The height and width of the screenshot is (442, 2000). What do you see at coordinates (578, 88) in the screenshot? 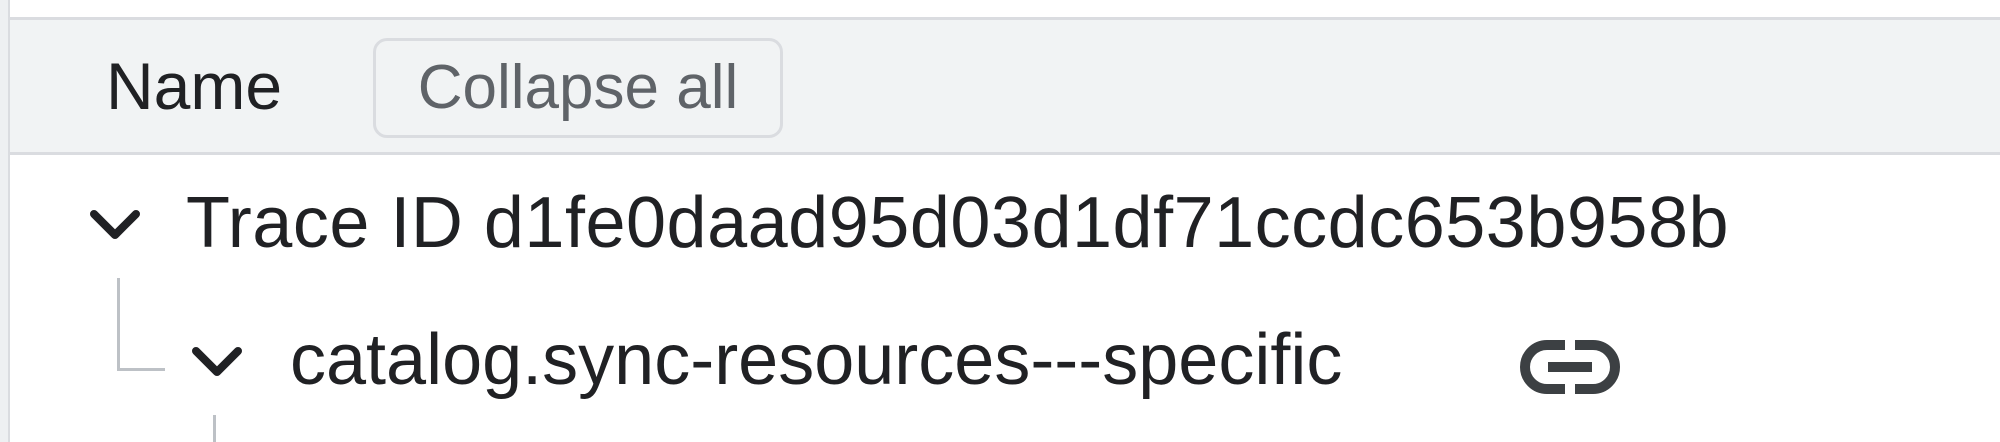
I see `collapse-all-button: Collapse all` at bounding box center [578, 88].